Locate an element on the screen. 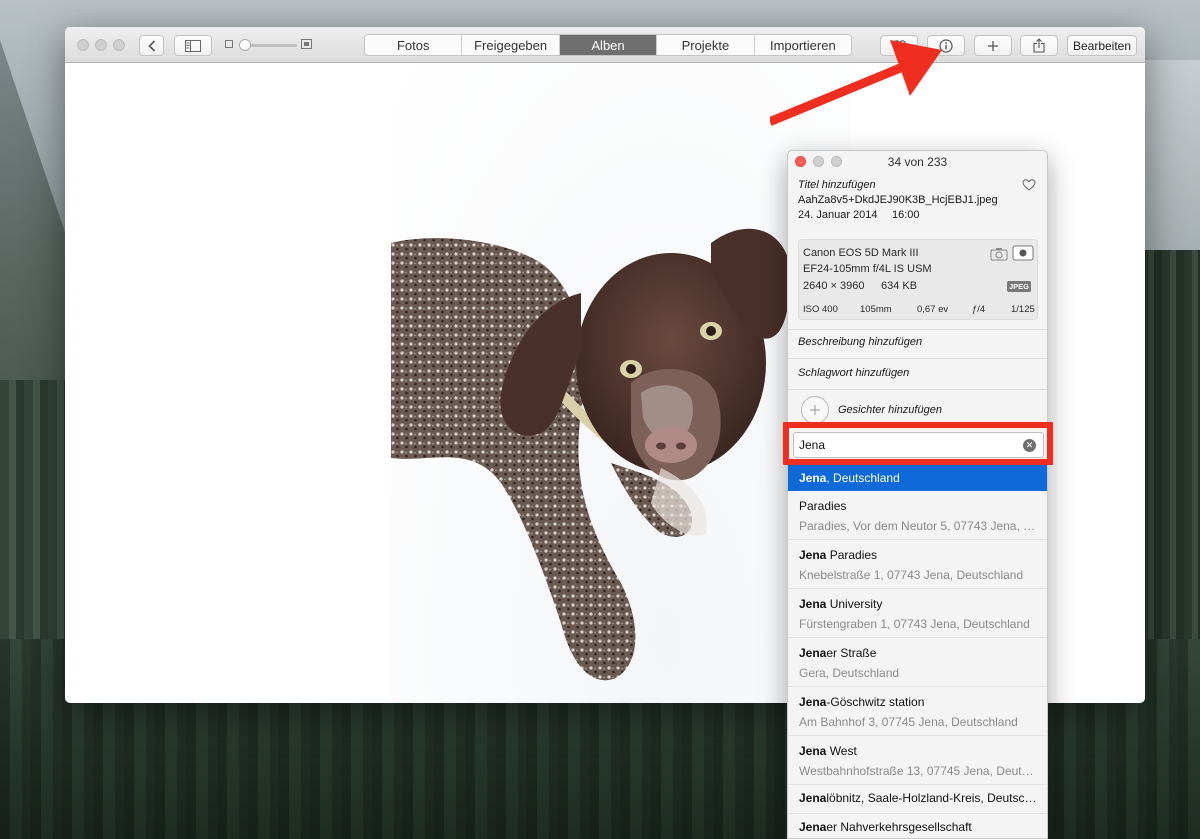 This screenshot has width=1200, height=839. close-window-button is located at coordinates (83, 45).